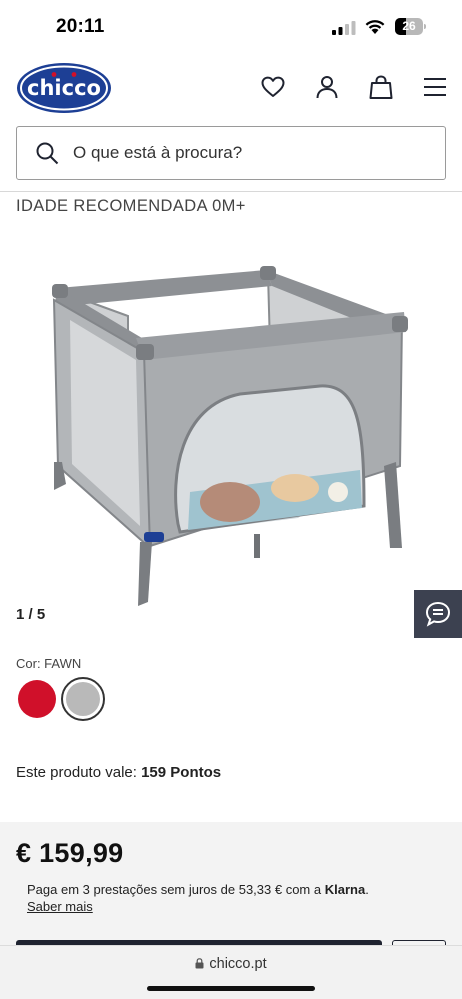  I want to click on color-label: Cor: FAWN, so click(49, 663).